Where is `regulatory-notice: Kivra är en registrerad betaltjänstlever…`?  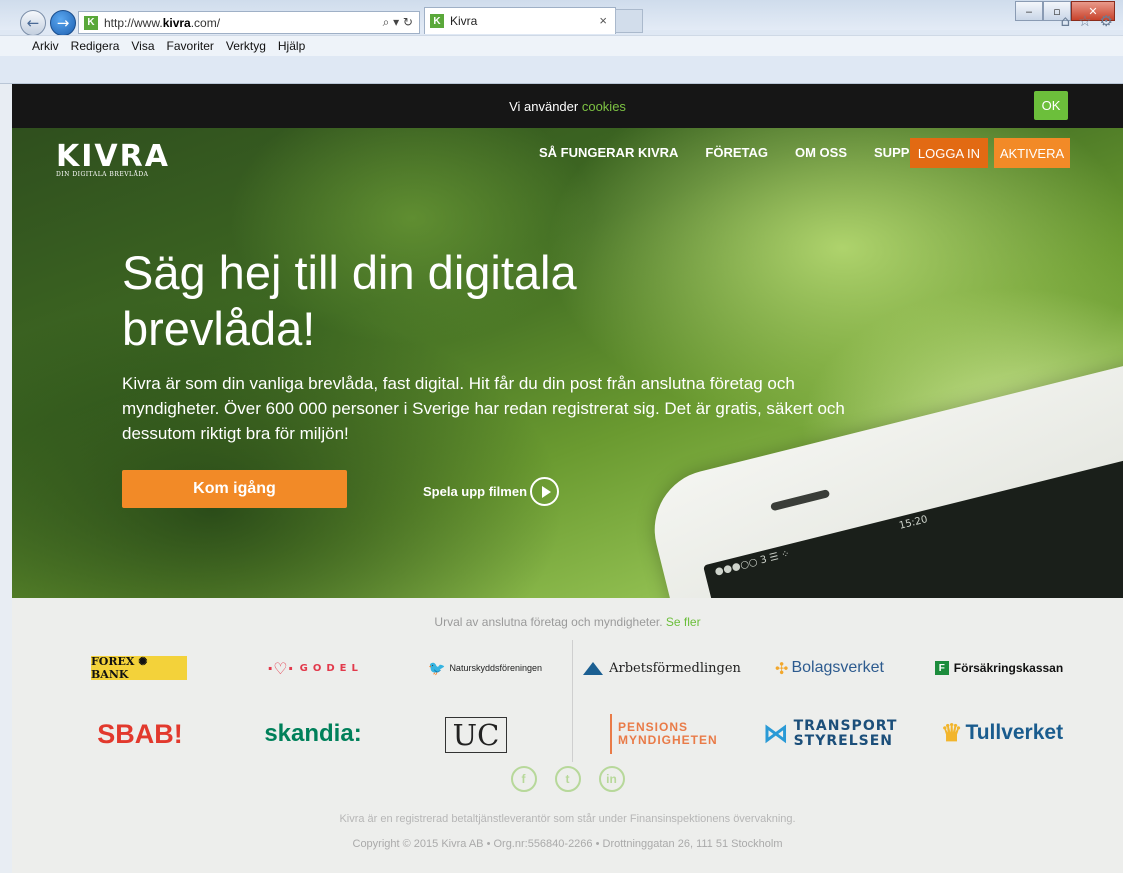 regulatory-notice: Kivra är en registrerad betaltjänstlever… is located at coordinates (567, 819).